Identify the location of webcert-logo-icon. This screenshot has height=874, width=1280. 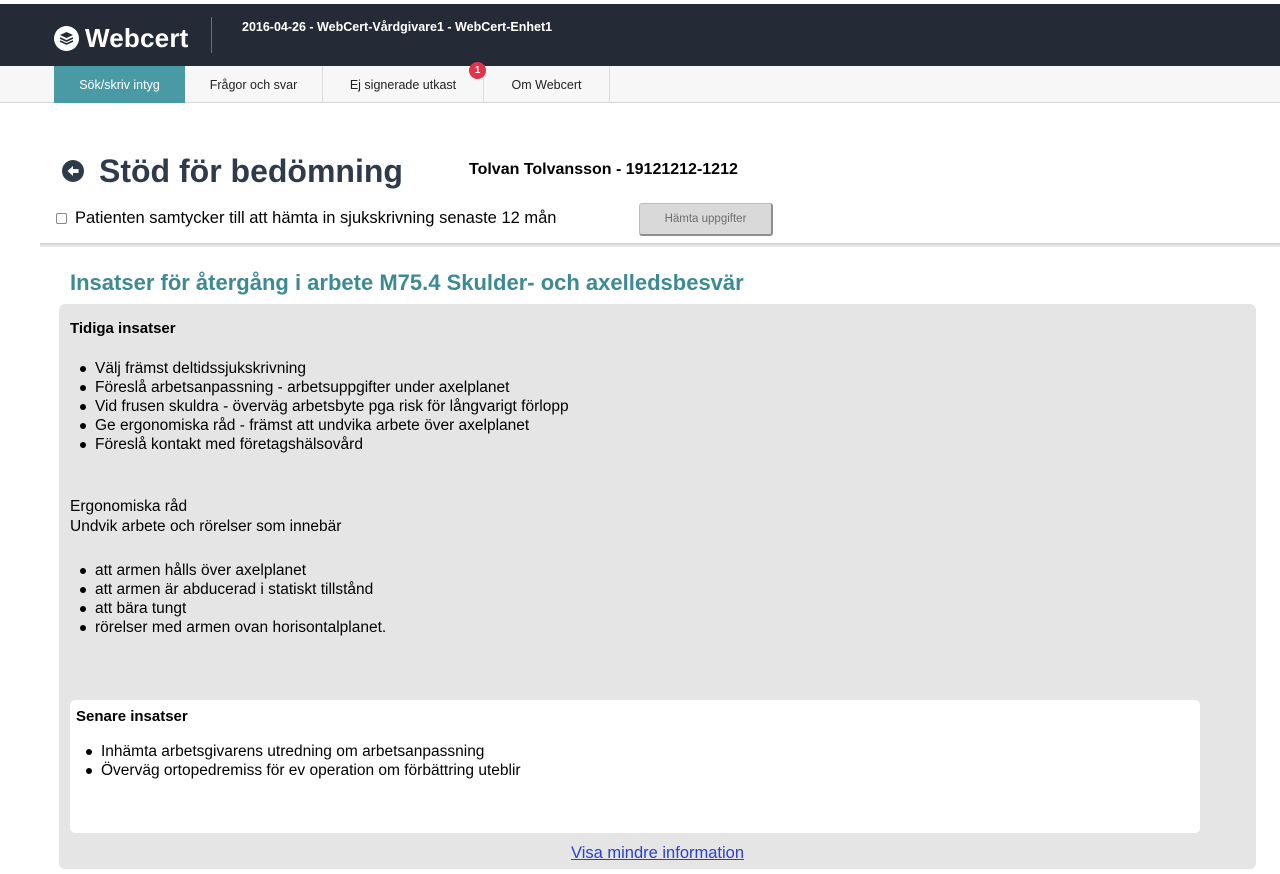
(66, 38).